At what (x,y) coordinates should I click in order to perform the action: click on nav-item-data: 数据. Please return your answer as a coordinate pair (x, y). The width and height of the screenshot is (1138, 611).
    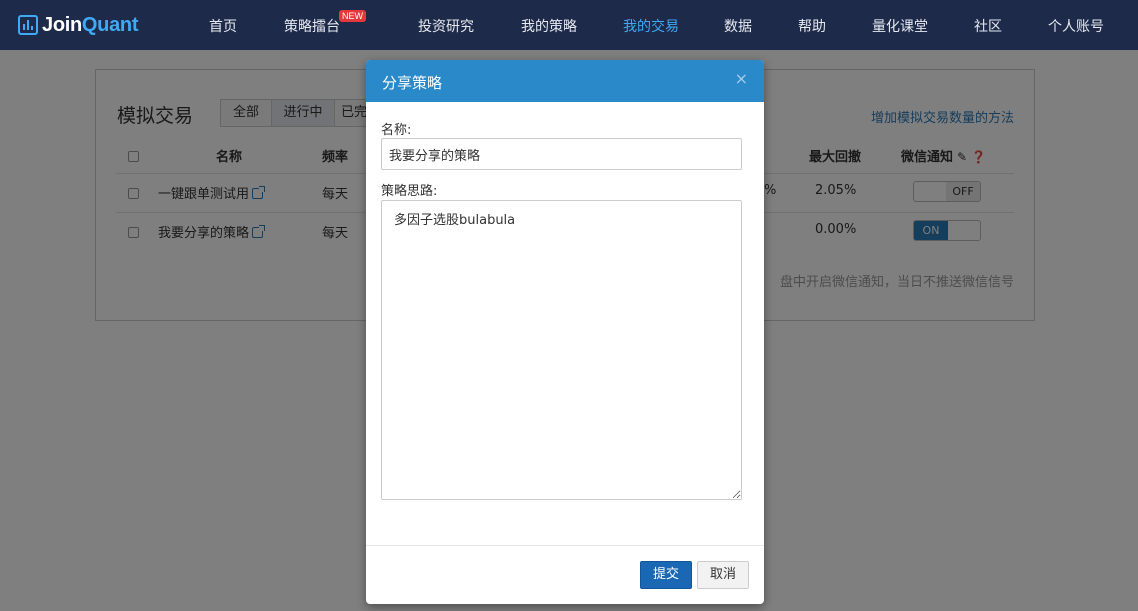
    Looking at the image, I should click on (738, 26).